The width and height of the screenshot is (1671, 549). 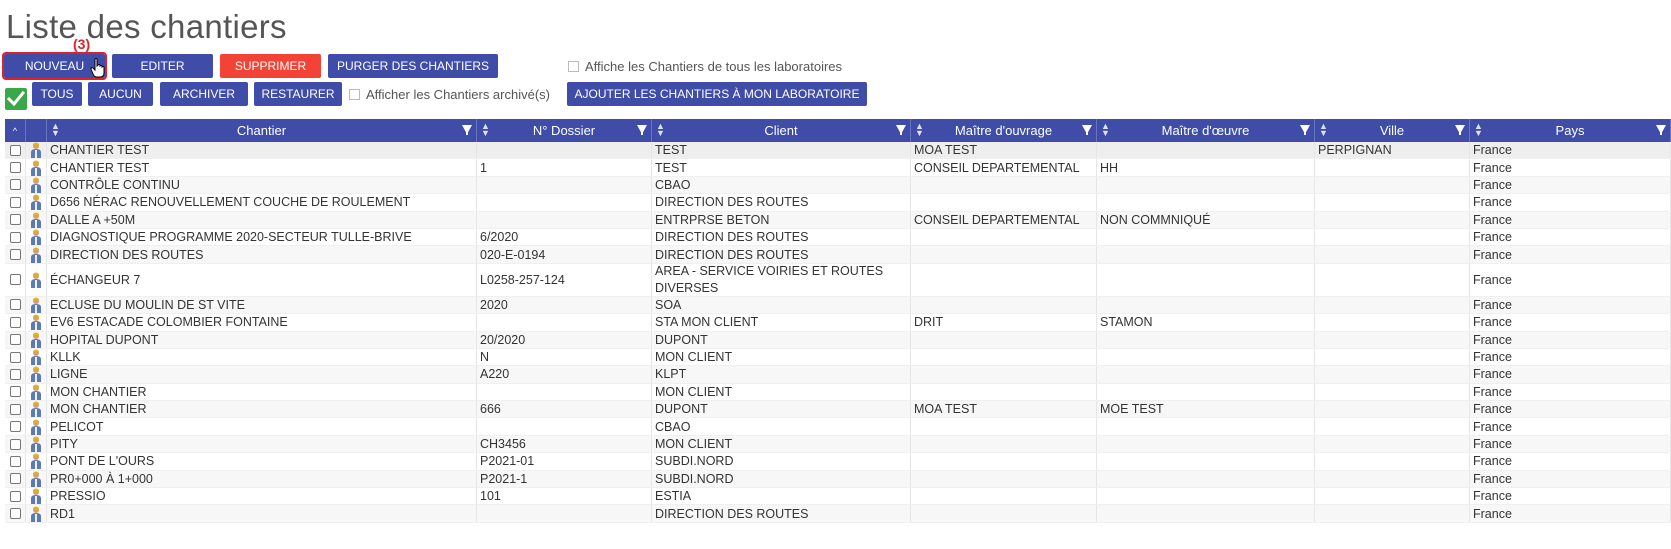 What do you see at coordinates (449, 94) in the screenshot?
I see `archives-option: Afficher les Chantiers archivé(s)` at bounding box center [449, 94].